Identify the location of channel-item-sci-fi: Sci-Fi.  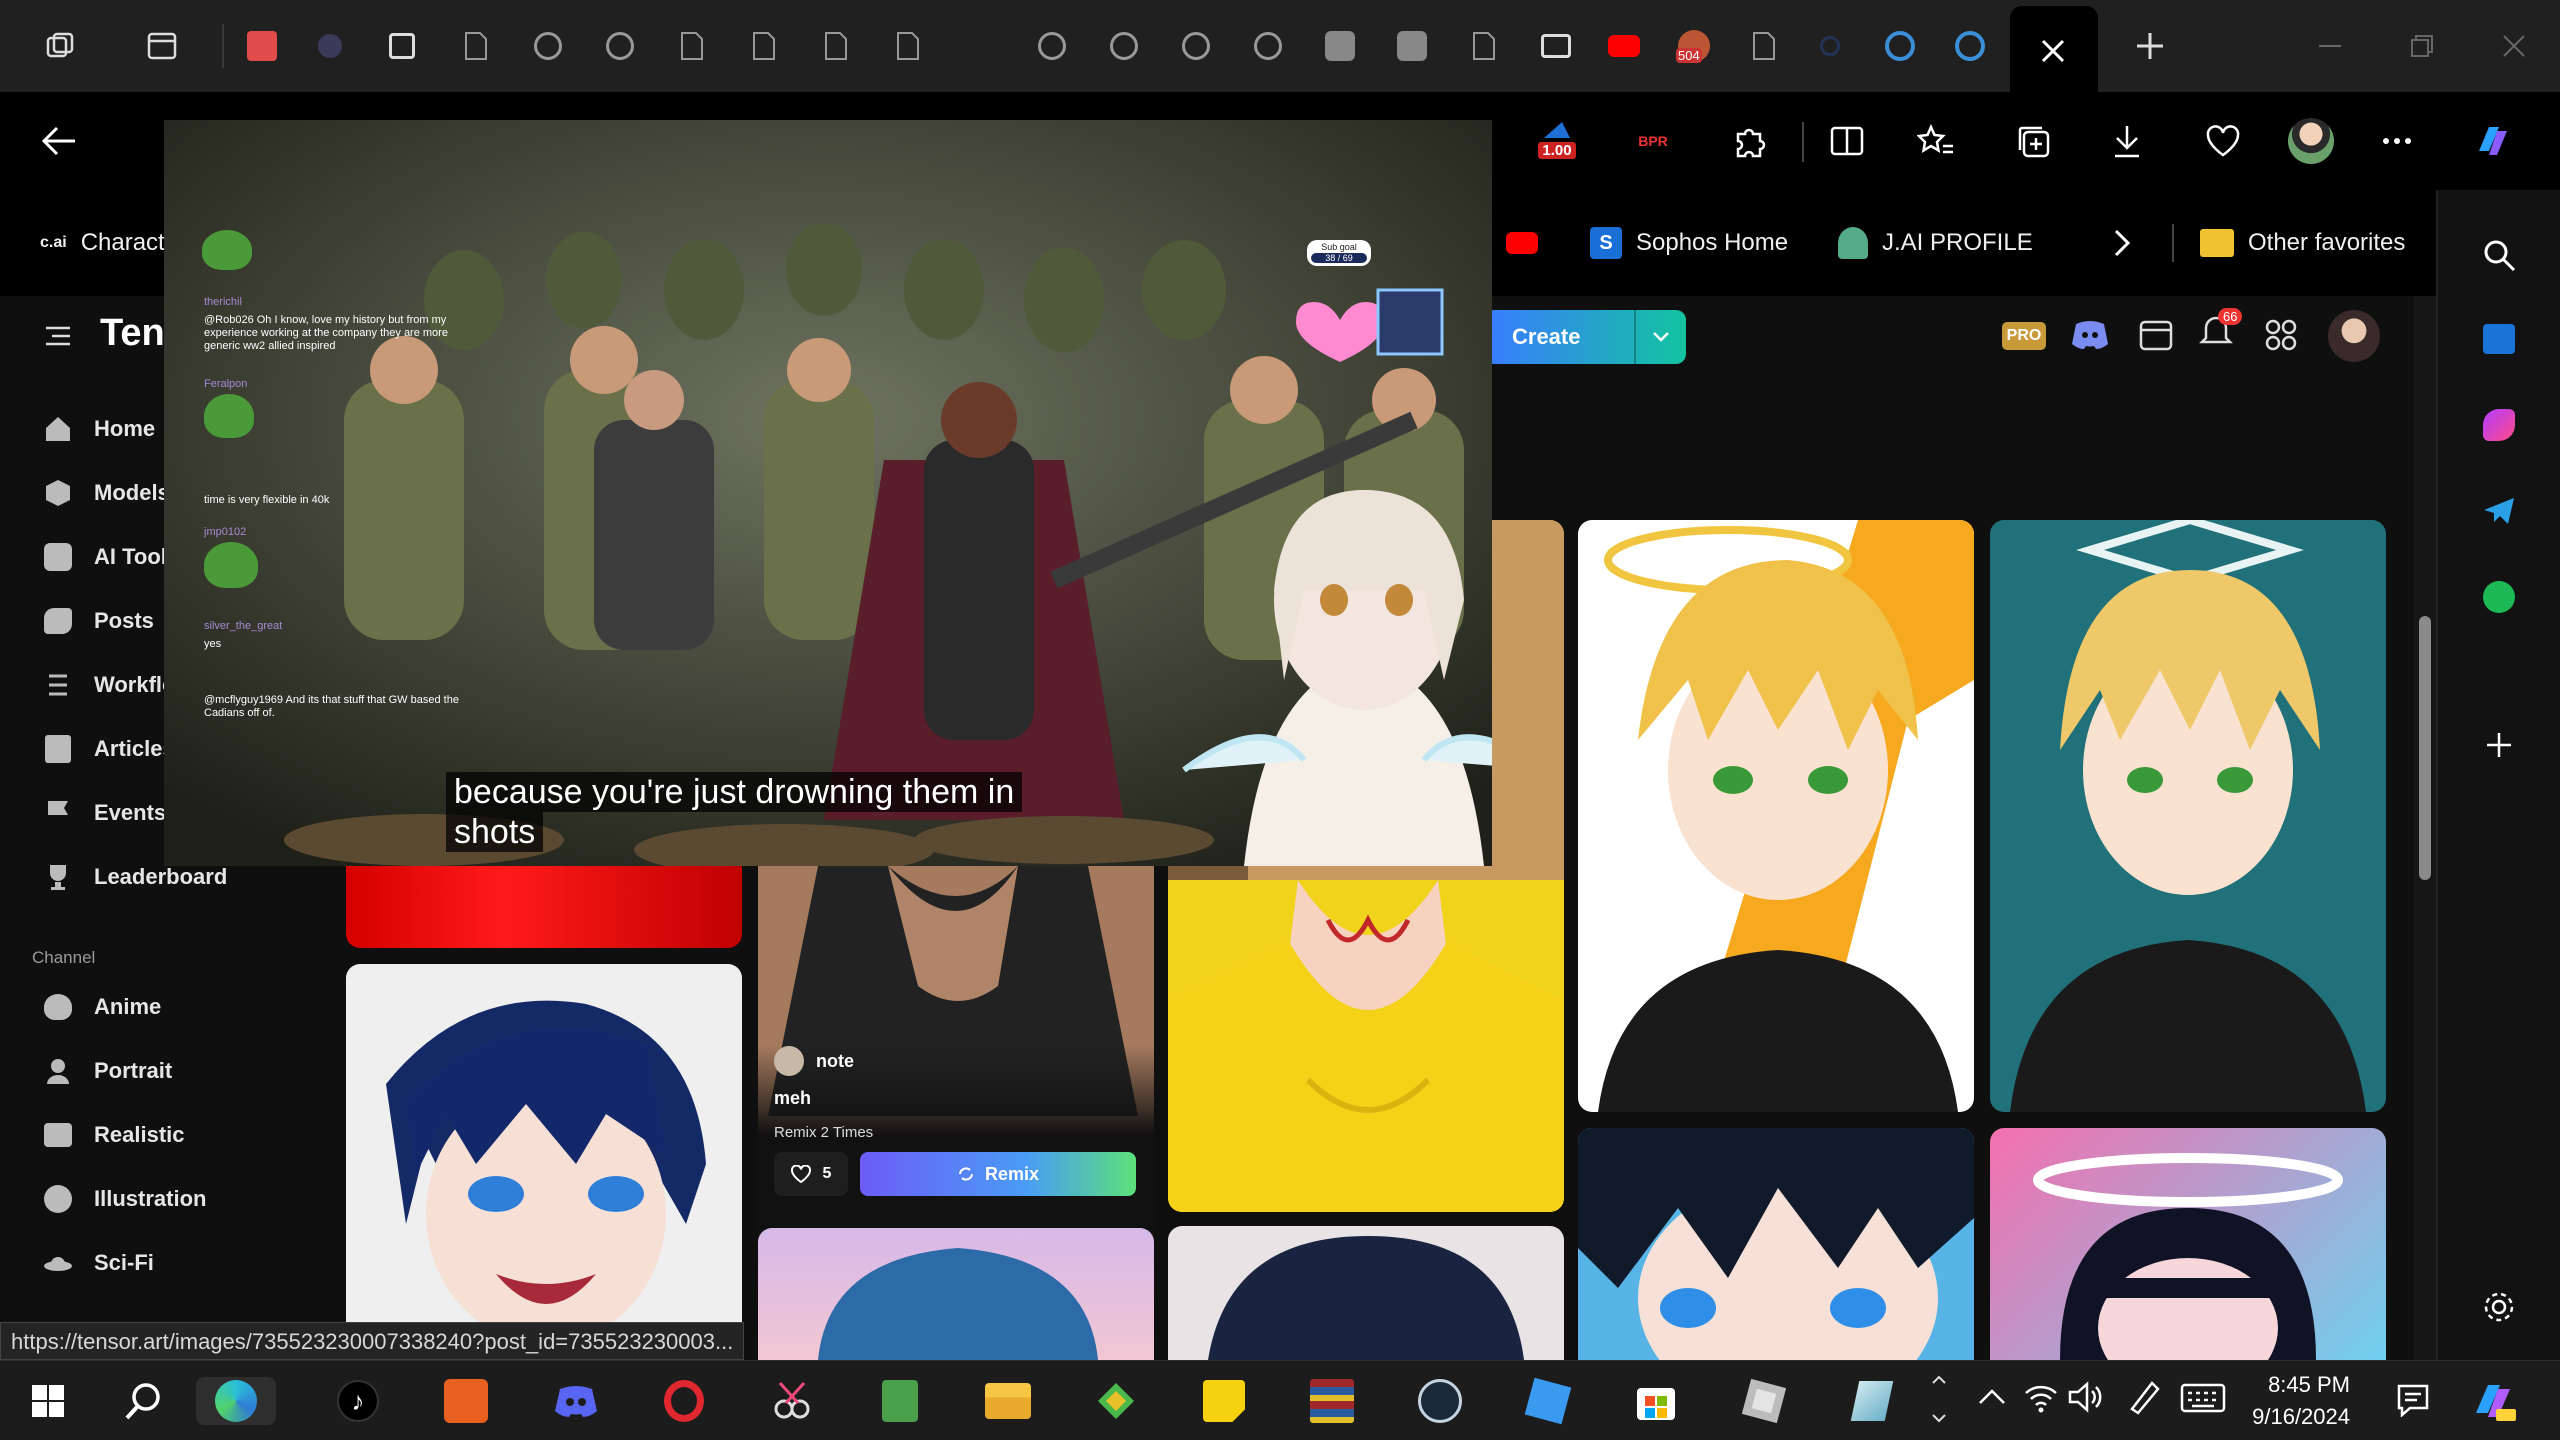
(97, 1263).